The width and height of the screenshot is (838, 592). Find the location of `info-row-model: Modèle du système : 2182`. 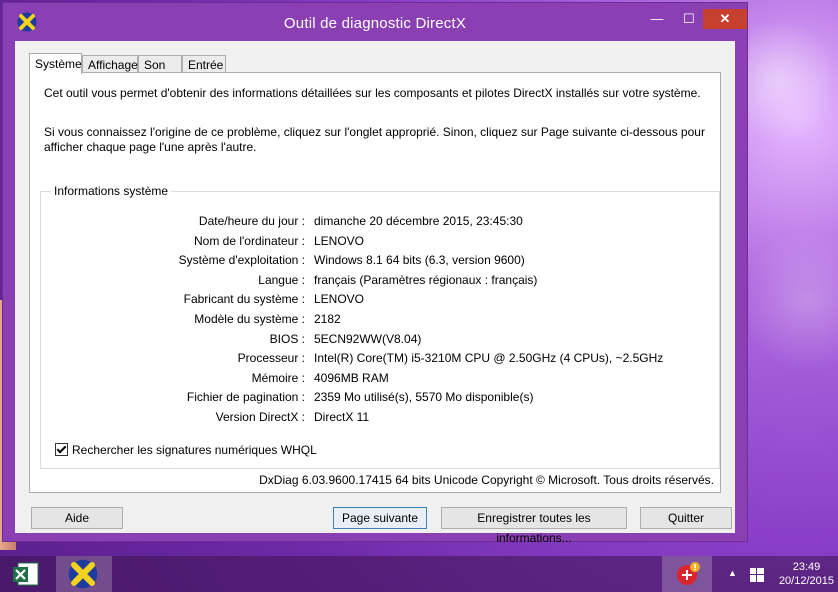

info-row-model: Modèle du système : 2182 is located at coordinates (380, 320).